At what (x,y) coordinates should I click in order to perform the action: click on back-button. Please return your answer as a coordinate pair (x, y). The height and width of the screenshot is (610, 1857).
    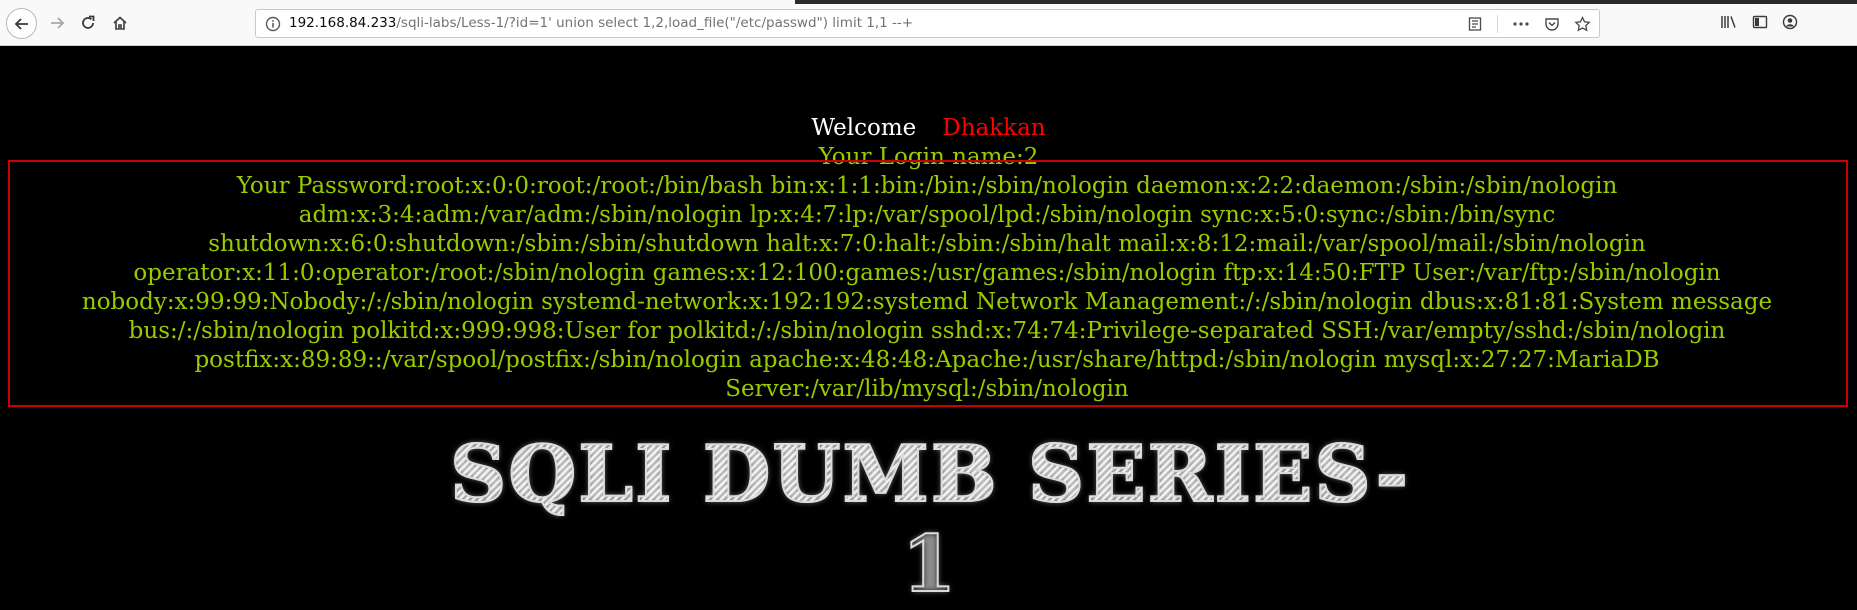
    Looking at the image, I should click on (21, 23).